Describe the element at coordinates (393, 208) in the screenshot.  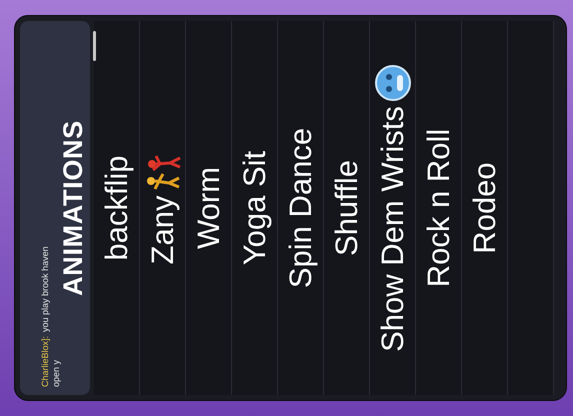
I see `animation-item: Show Dem Wrists` at that location.